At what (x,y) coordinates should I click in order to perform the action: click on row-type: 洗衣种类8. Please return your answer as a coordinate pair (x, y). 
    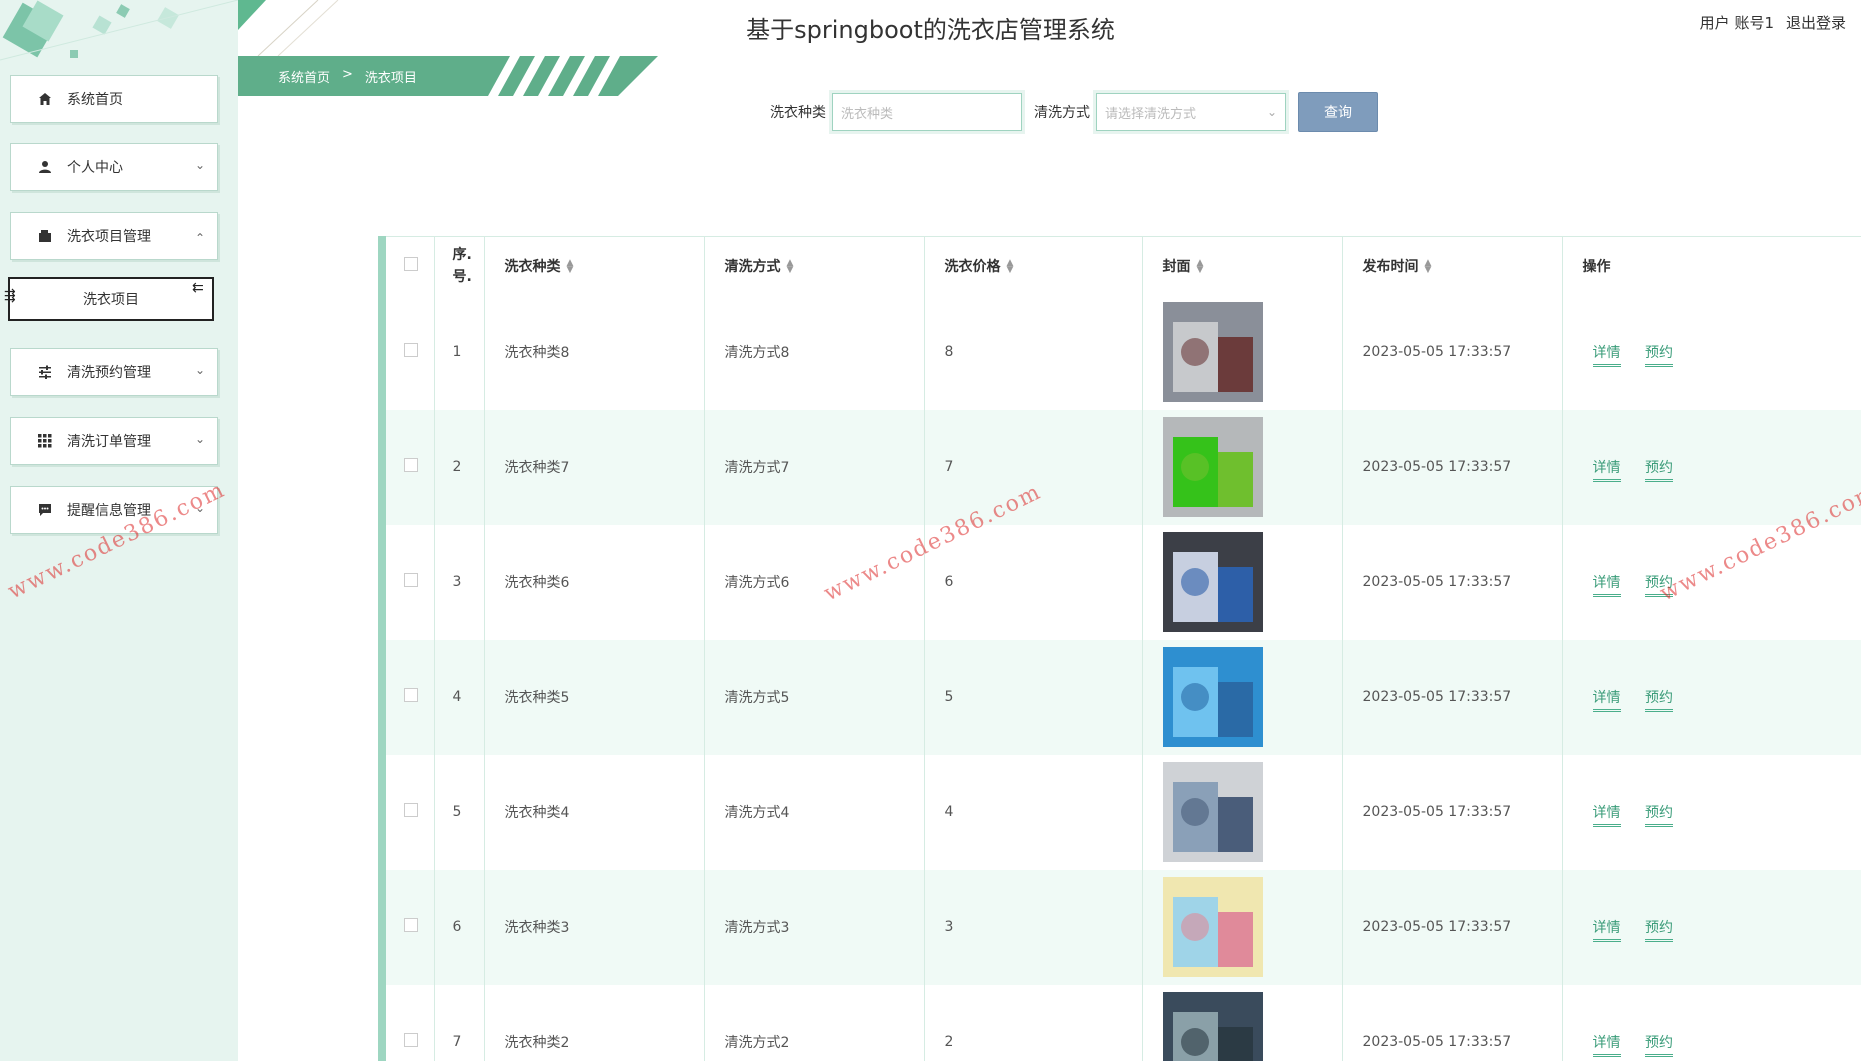
    Looking at the image, I should click on (594, 352).